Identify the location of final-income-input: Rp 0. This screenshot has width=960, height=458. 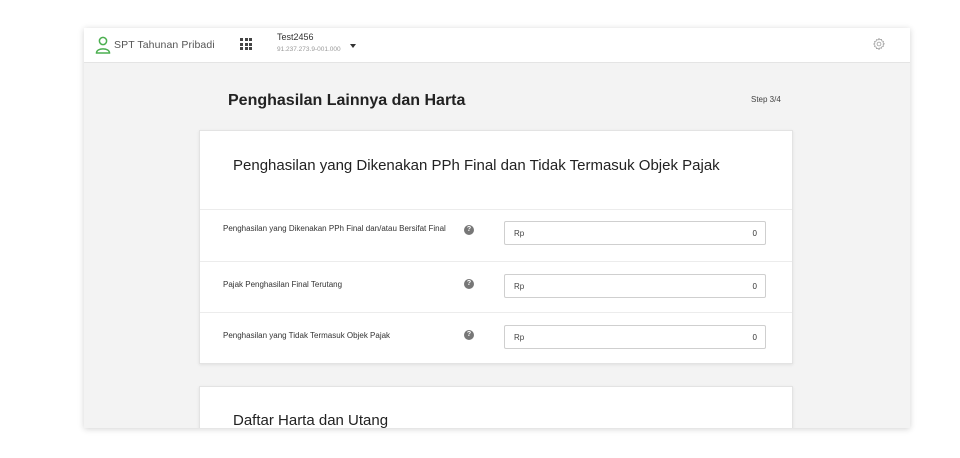
(635, 233).